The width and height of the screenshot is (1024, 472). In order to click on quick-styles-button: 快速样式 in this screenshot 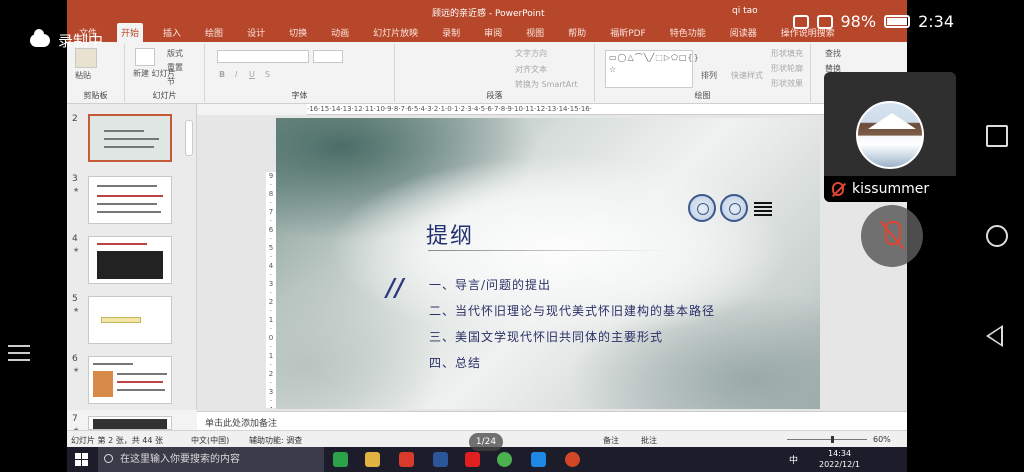, I will do `click(747, 75)`.